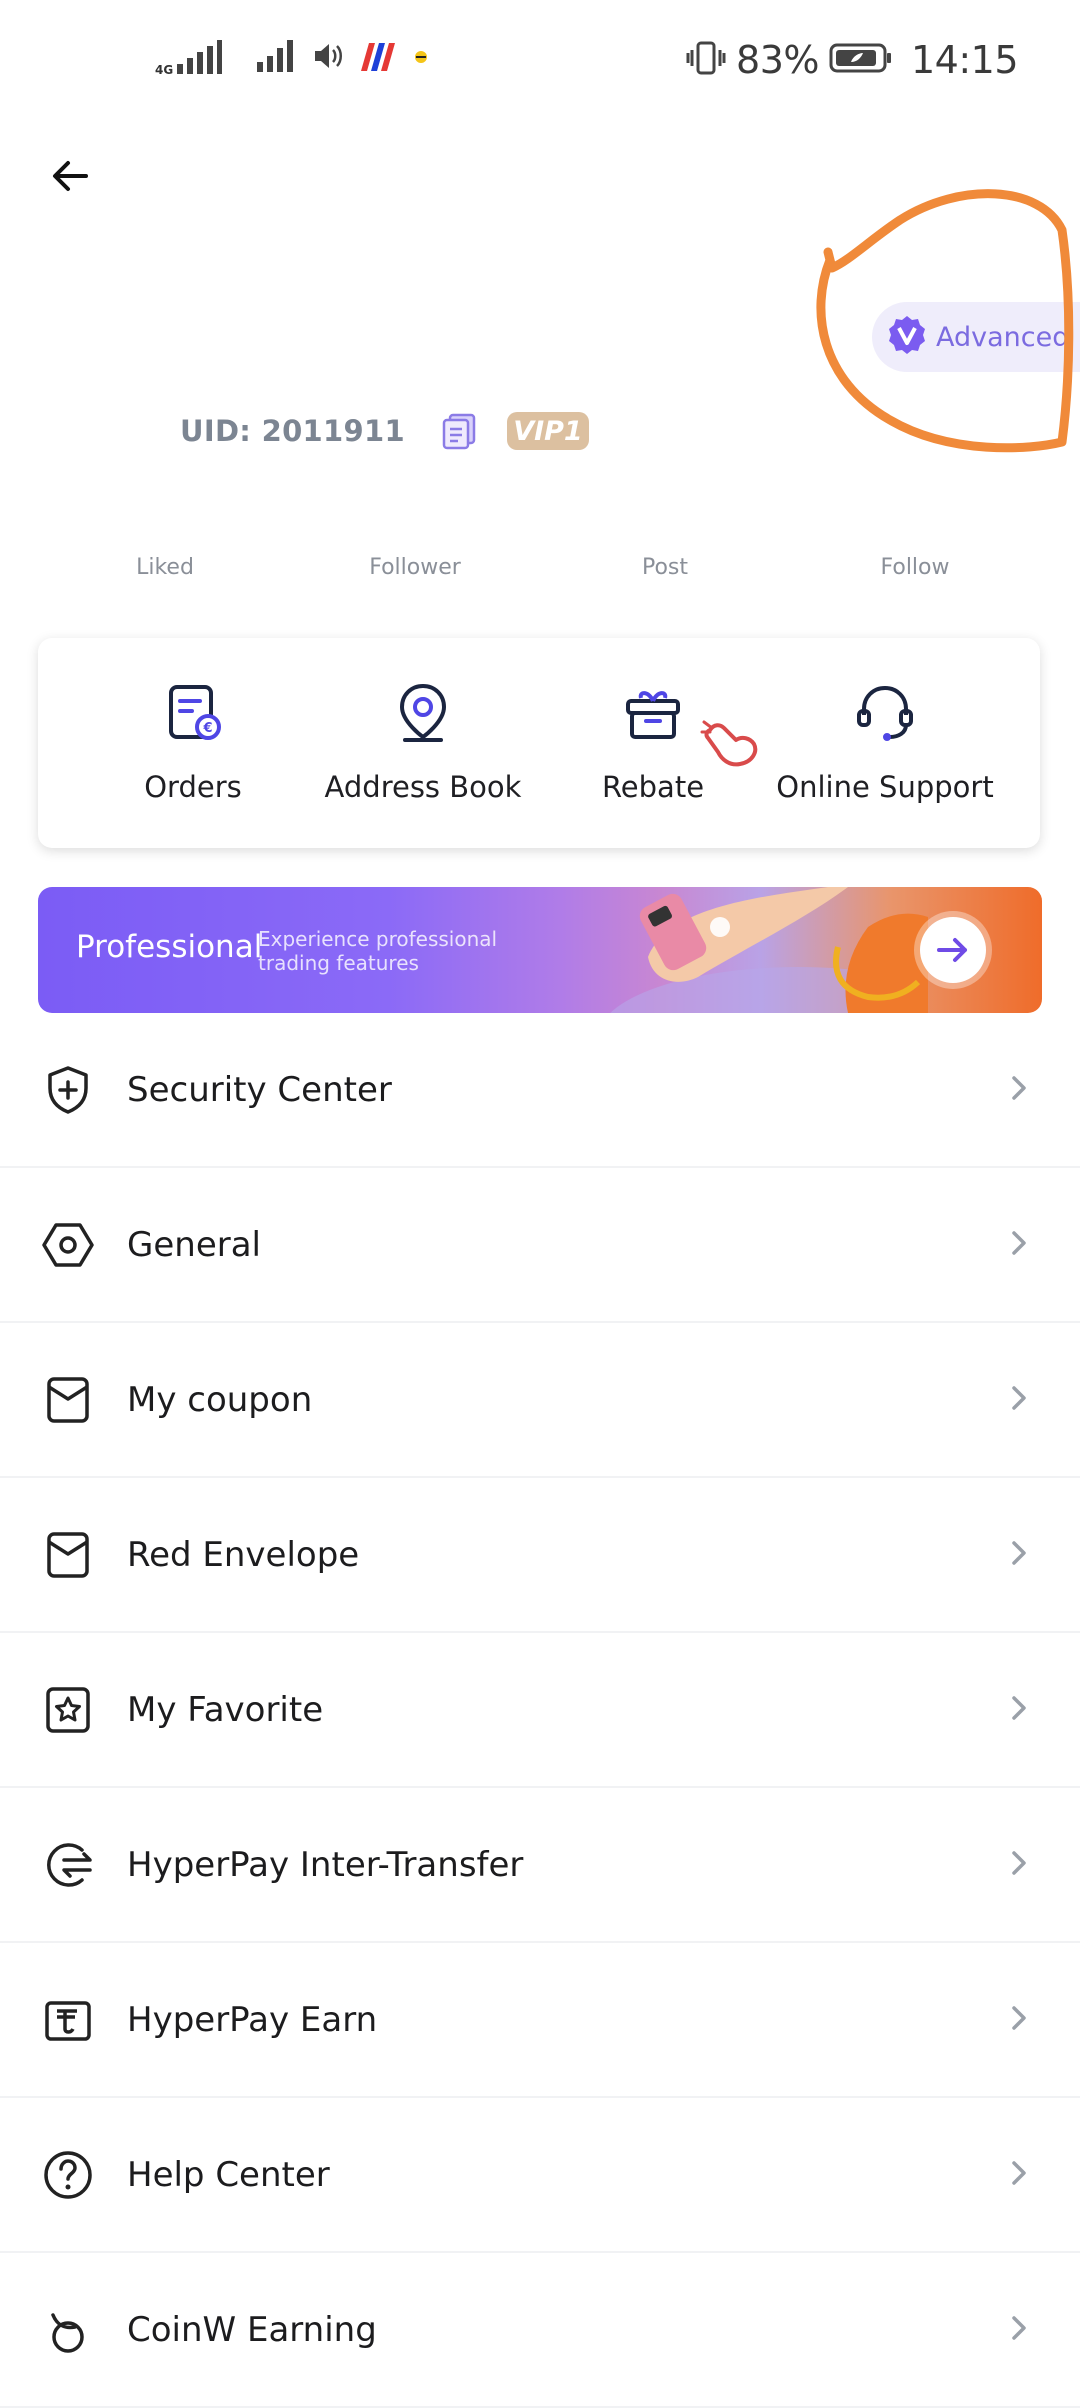  I want to click on menu-label: Security Center, so click(259, 1089).